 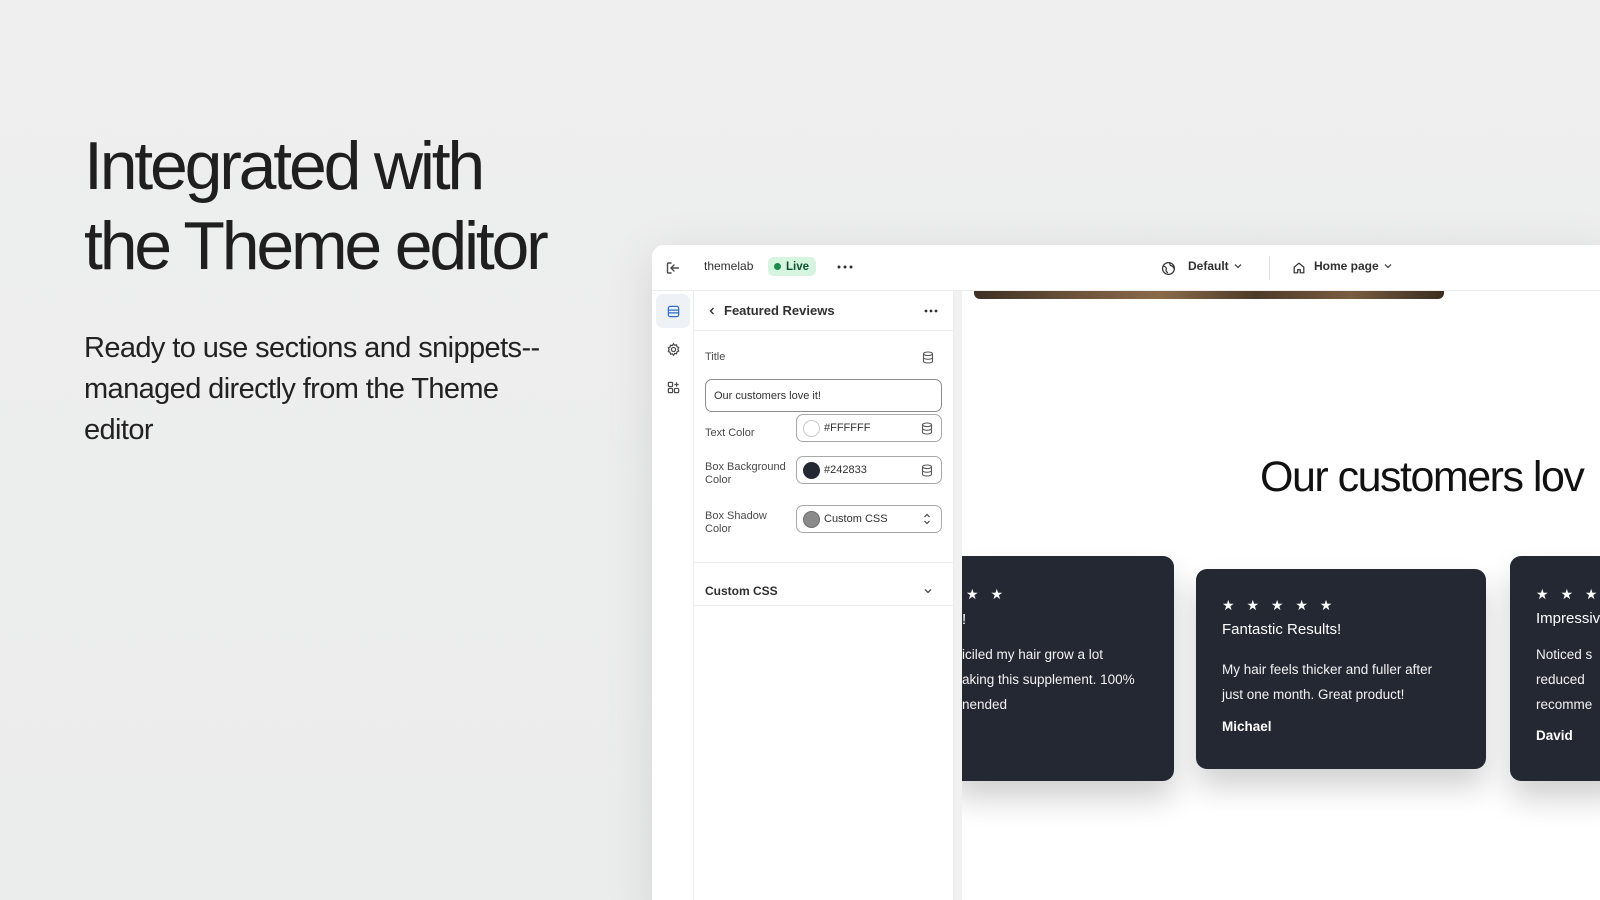 I want to click on page-selector: Home page, so click(x=1353, y=266).